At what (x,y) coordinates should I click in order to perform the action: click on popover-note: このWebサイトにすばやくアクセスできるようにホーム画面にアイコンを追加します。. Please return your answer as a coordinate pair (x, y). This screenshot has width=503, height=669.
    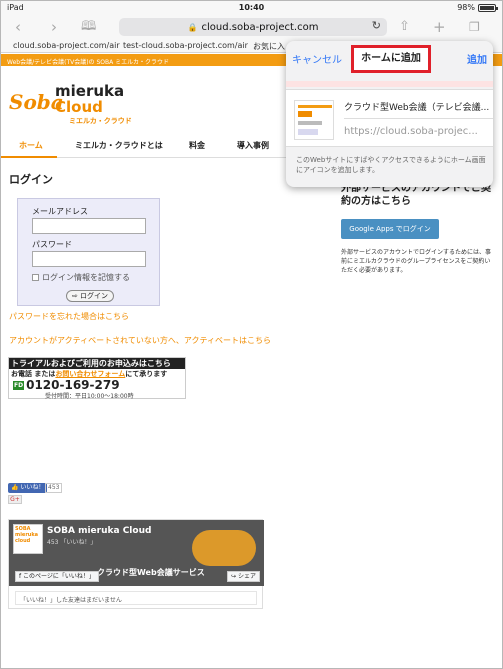
    Looking at the image, I should click on (391, 165).